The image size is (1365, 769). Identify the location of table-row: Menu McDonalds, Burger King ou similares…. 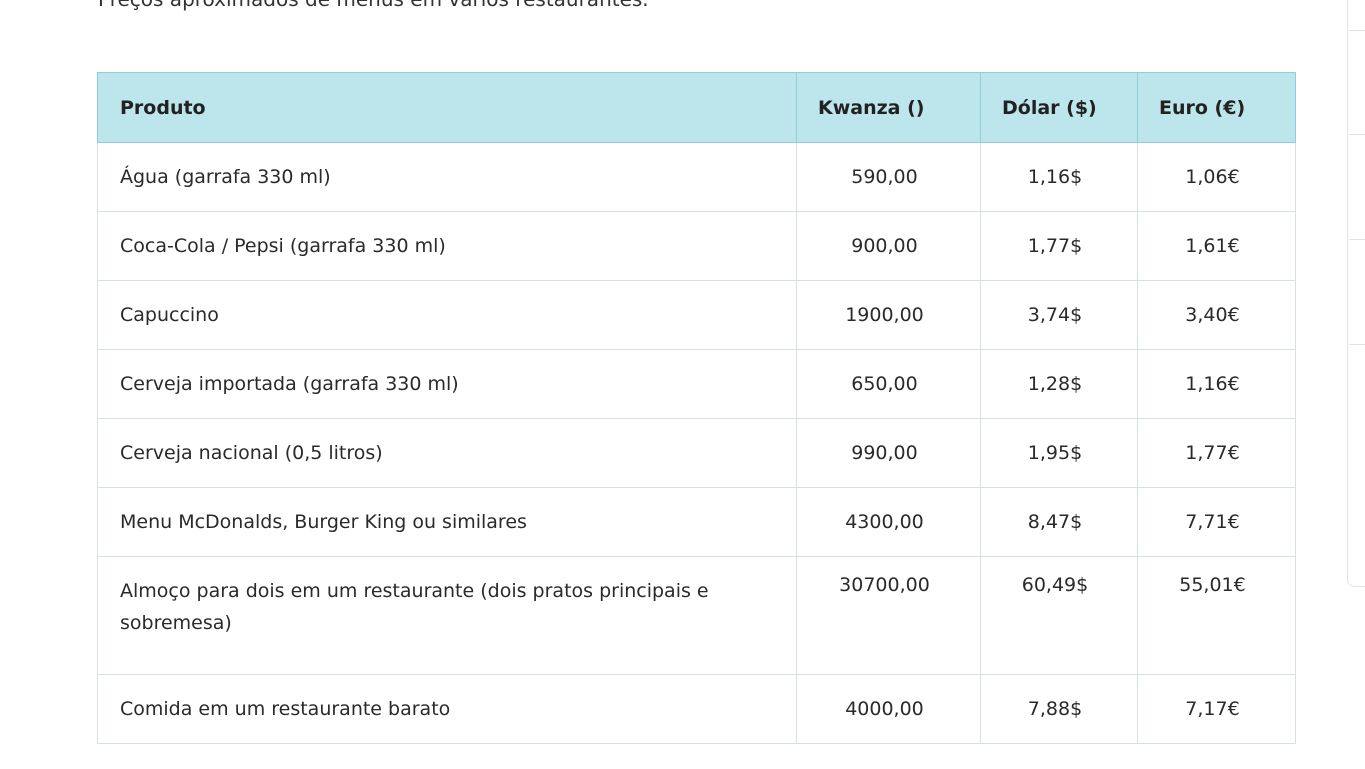
(696, 522).